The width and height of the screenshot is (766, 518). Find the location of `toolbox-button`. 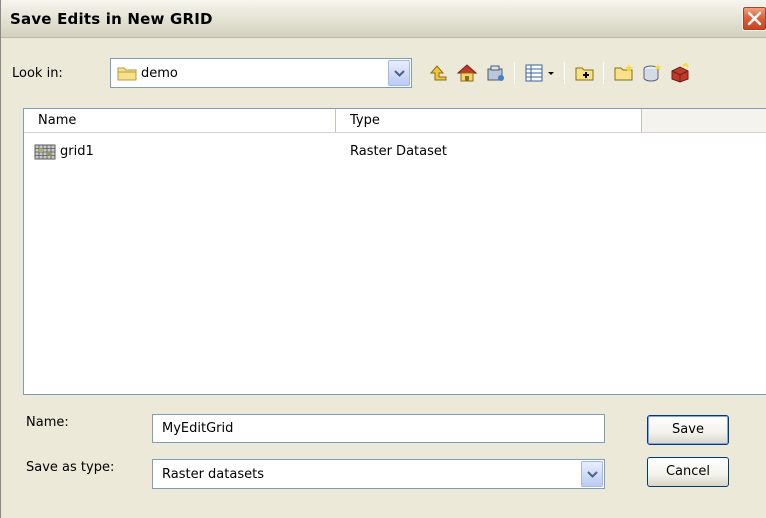

toolbox-button is located at coordinates (680, 73).